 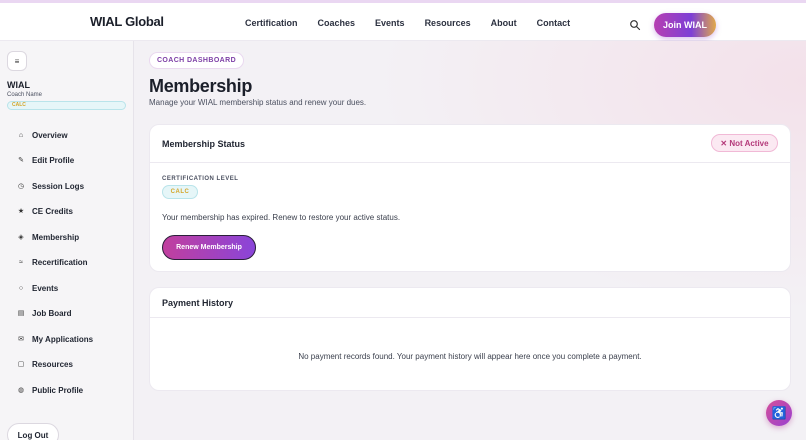 I want to click on edit-icon: ✎, so click(x=21, y=160).